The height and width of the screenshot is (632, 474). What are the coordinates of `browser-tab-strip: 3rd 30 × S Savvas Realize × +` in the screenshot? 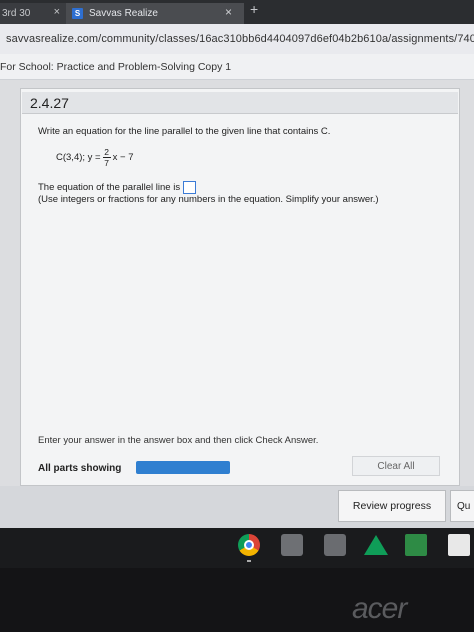 It's located at (237, 12).